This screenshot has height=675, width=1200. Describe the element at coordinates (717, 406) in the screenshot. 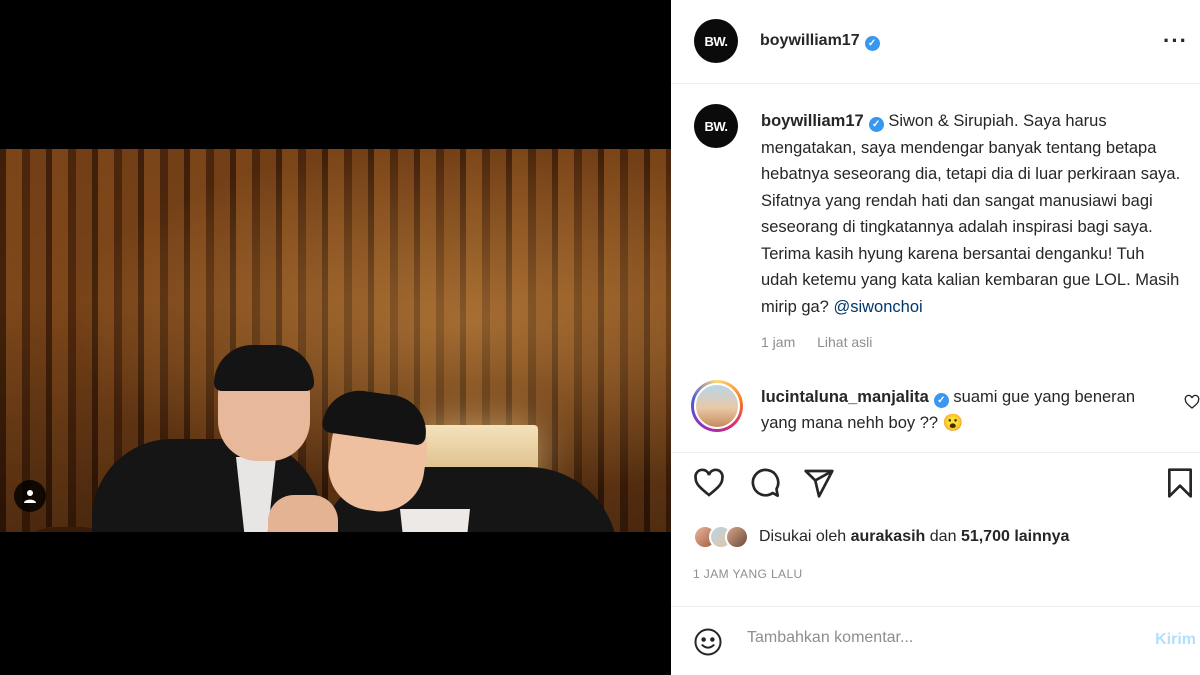

I see `commenter-avatar` at that location.